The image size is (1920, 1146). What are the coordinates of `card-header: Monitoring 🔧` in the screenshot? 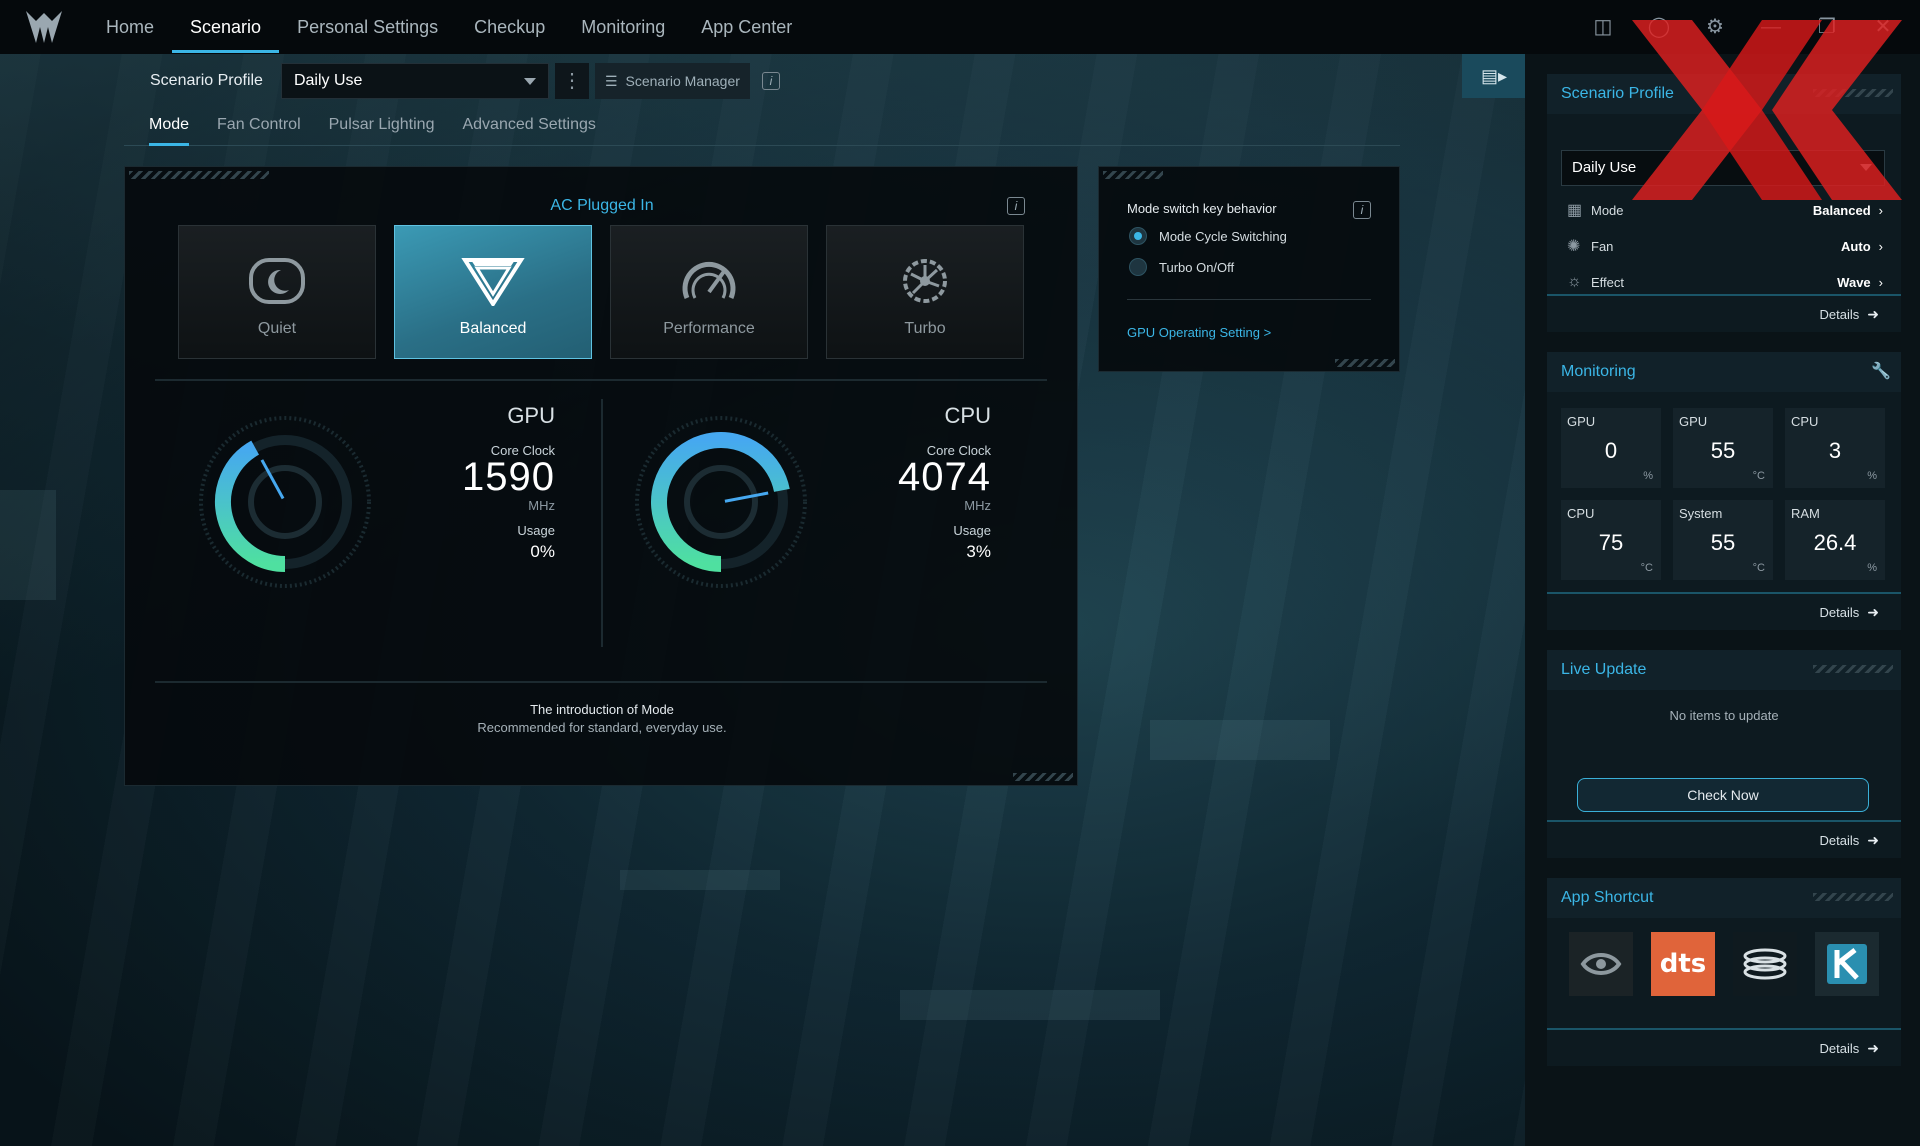 It's located at (1724, 372).